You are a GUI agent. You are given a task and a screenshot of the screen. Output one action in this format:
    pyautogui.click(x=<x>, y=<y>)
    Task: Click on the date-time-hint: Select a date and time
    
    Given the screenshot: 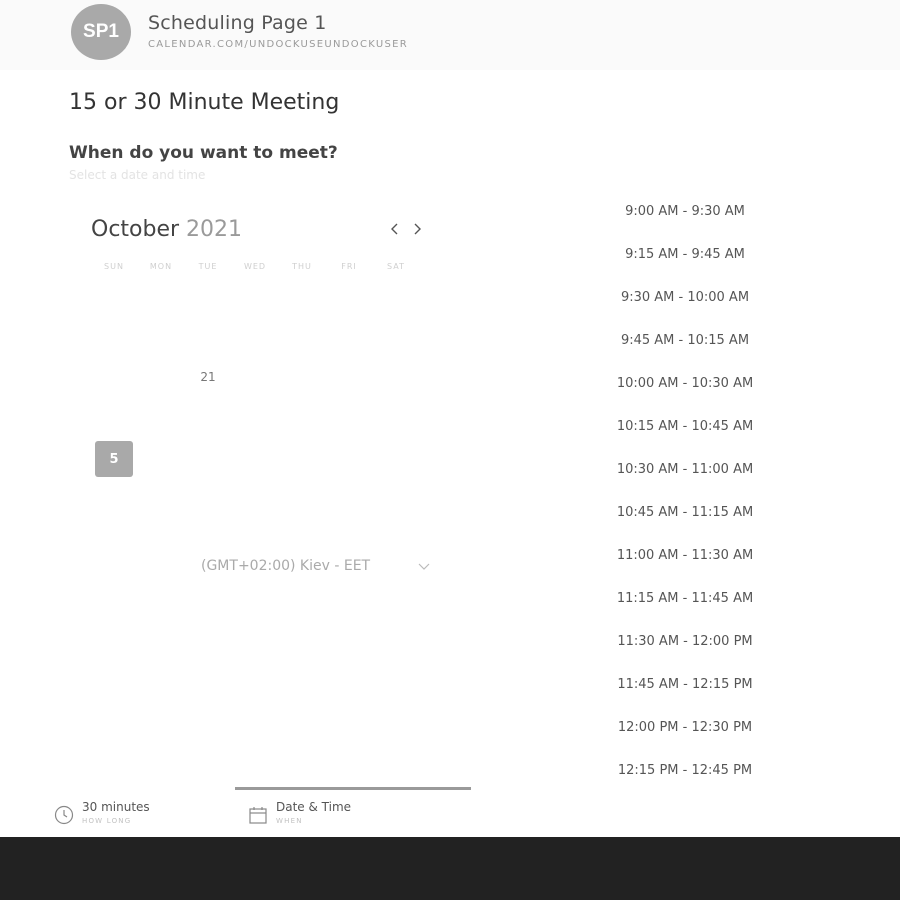 What is the action you would take?
    pyautogui.click(x=137, y=175)
    